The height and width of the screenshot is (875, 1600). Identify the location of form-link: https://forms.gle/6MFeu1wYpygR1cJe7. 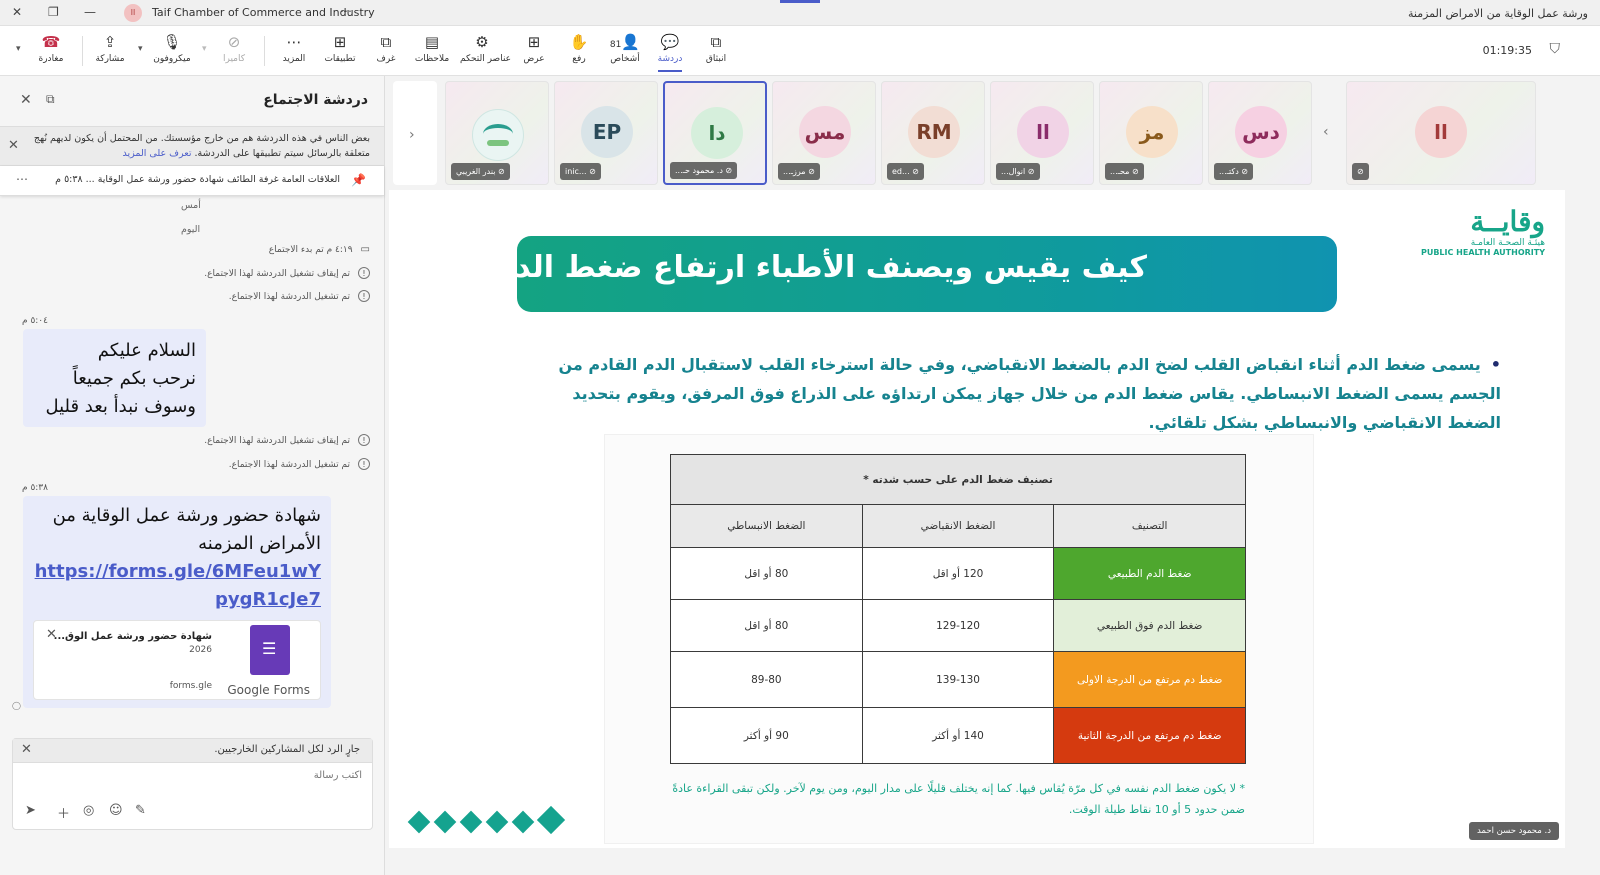
(177, 586).